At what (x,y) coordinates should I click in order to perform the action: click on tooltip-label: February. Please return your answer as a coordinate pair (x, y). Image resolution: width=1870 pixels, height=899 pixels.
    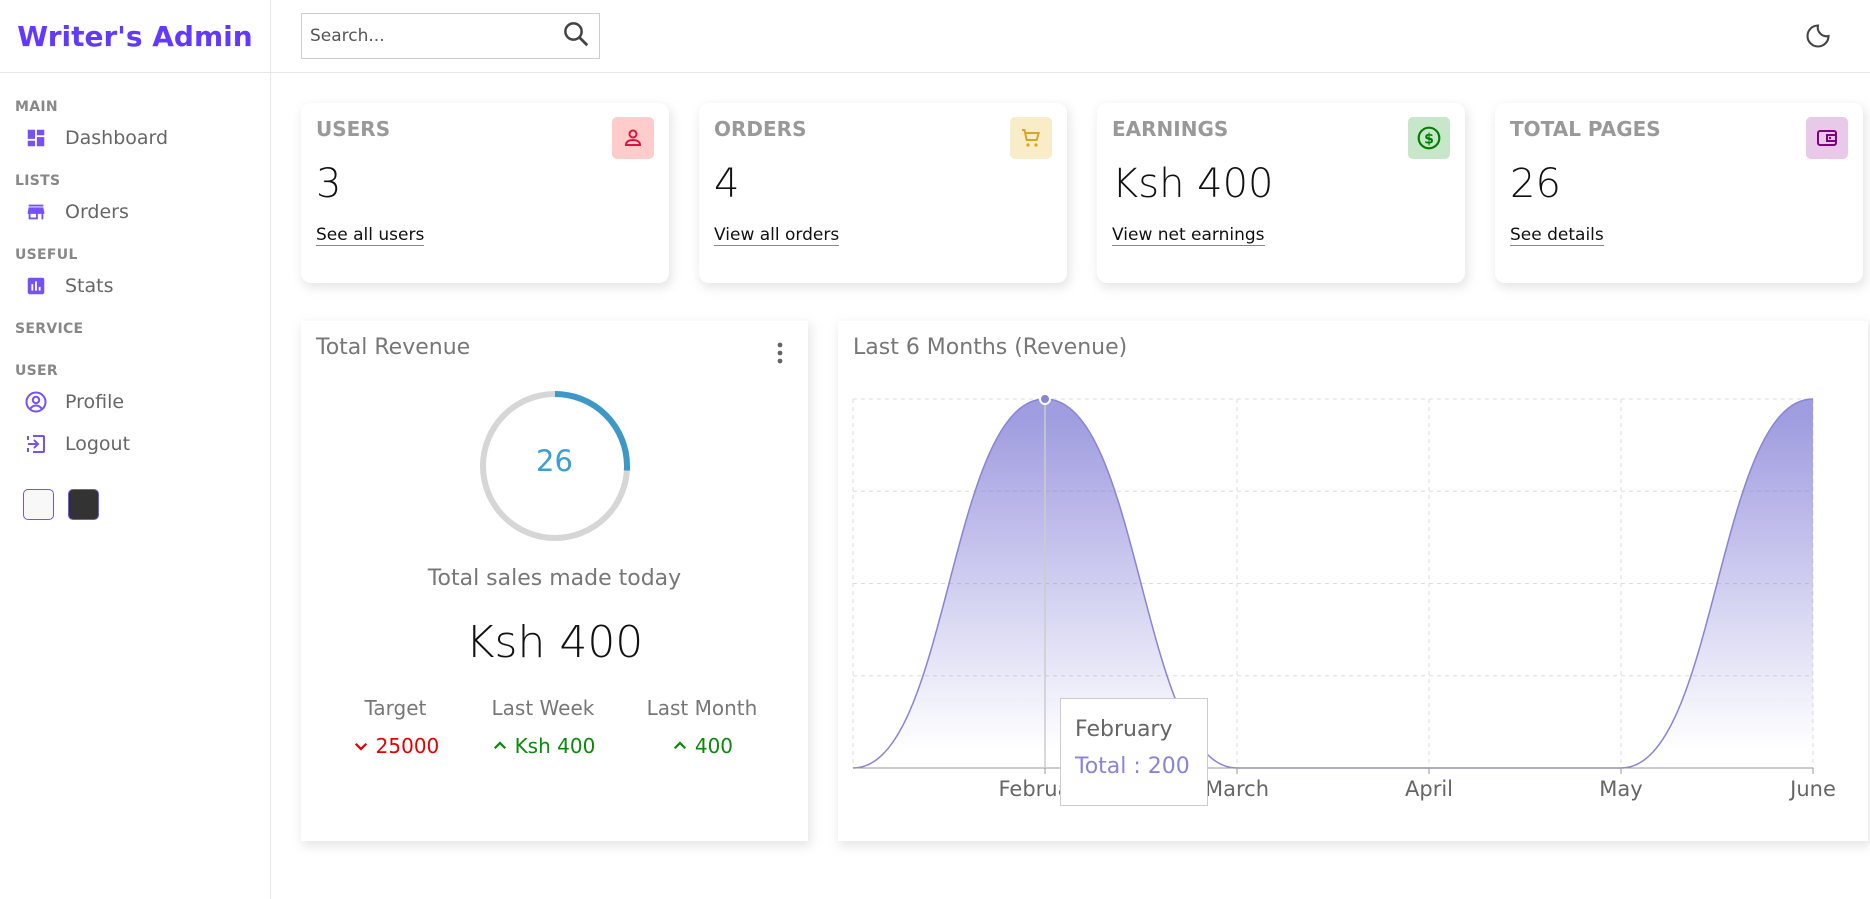
    Looking at the image, I should click on (1124, 729).